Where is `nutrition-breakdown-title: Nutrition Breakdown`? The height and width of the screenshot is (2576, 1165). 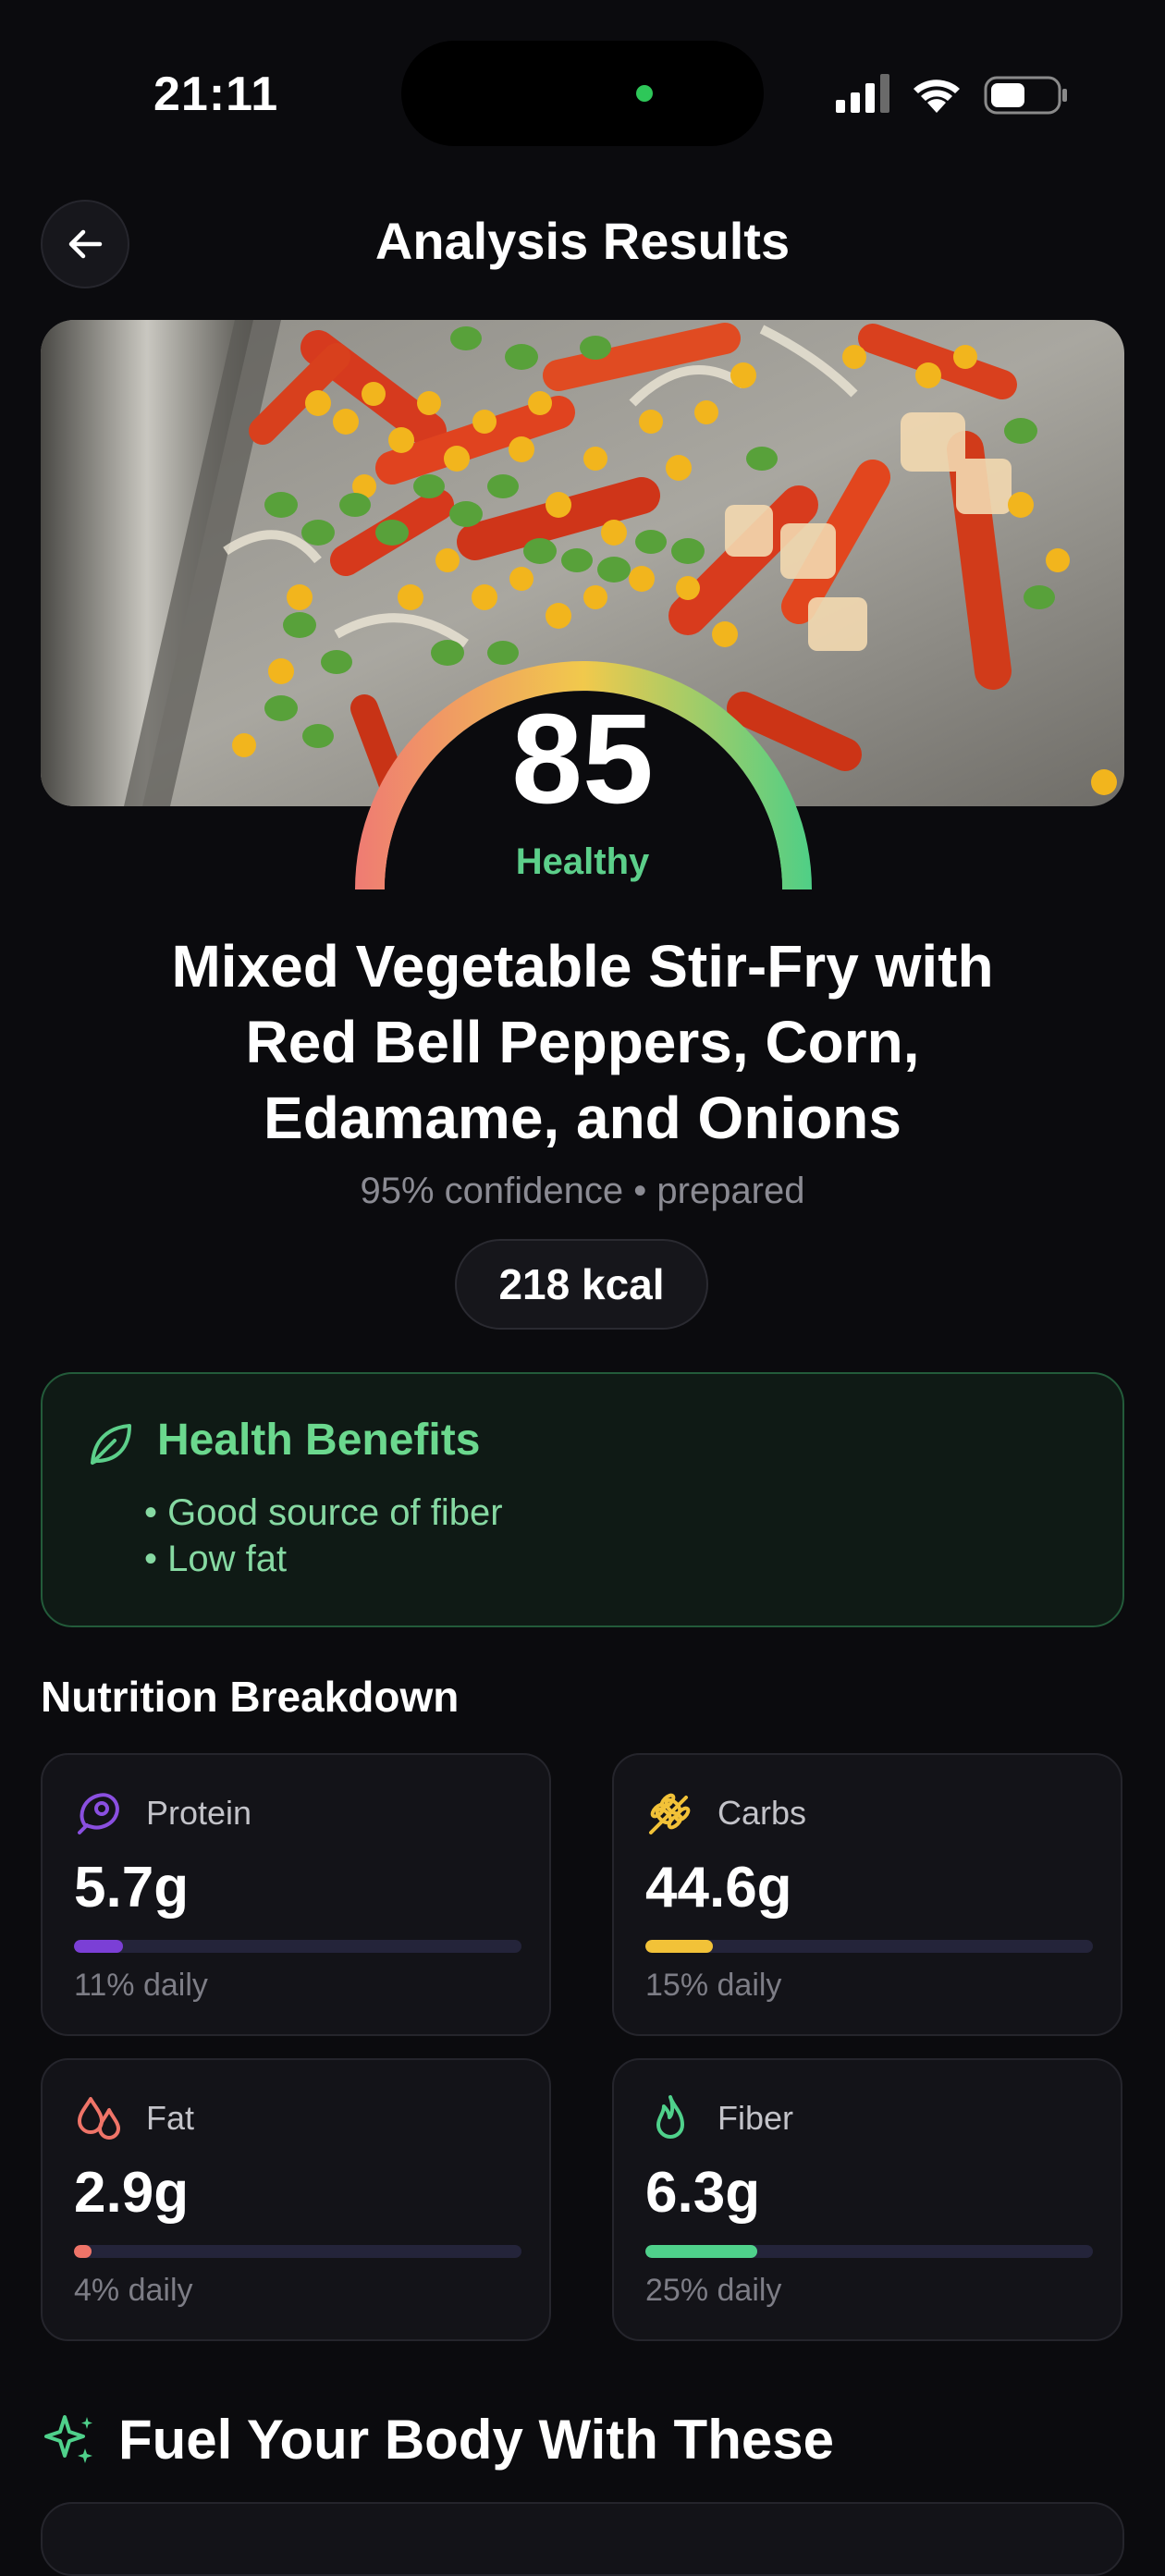
nutrition-breakdown-title: Nutrition Breakdown is located at coordinates (251, 1697).